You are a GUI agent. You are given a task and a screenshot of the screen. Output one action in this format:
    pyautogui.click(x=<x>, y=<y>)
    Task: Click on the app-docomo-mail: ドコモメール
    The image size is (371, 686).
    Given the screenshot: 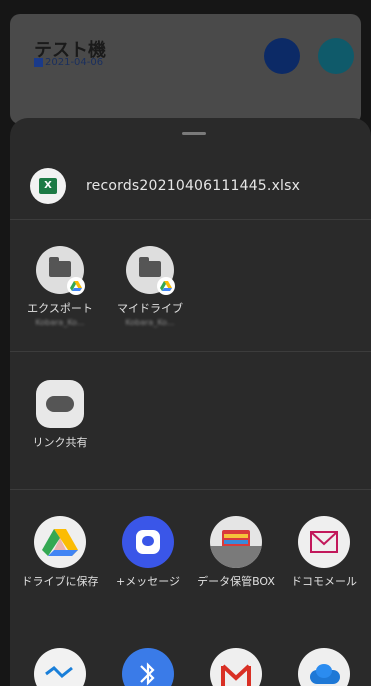 What is the action you would take?
    pyautogui.click(x=324, y=552)
    